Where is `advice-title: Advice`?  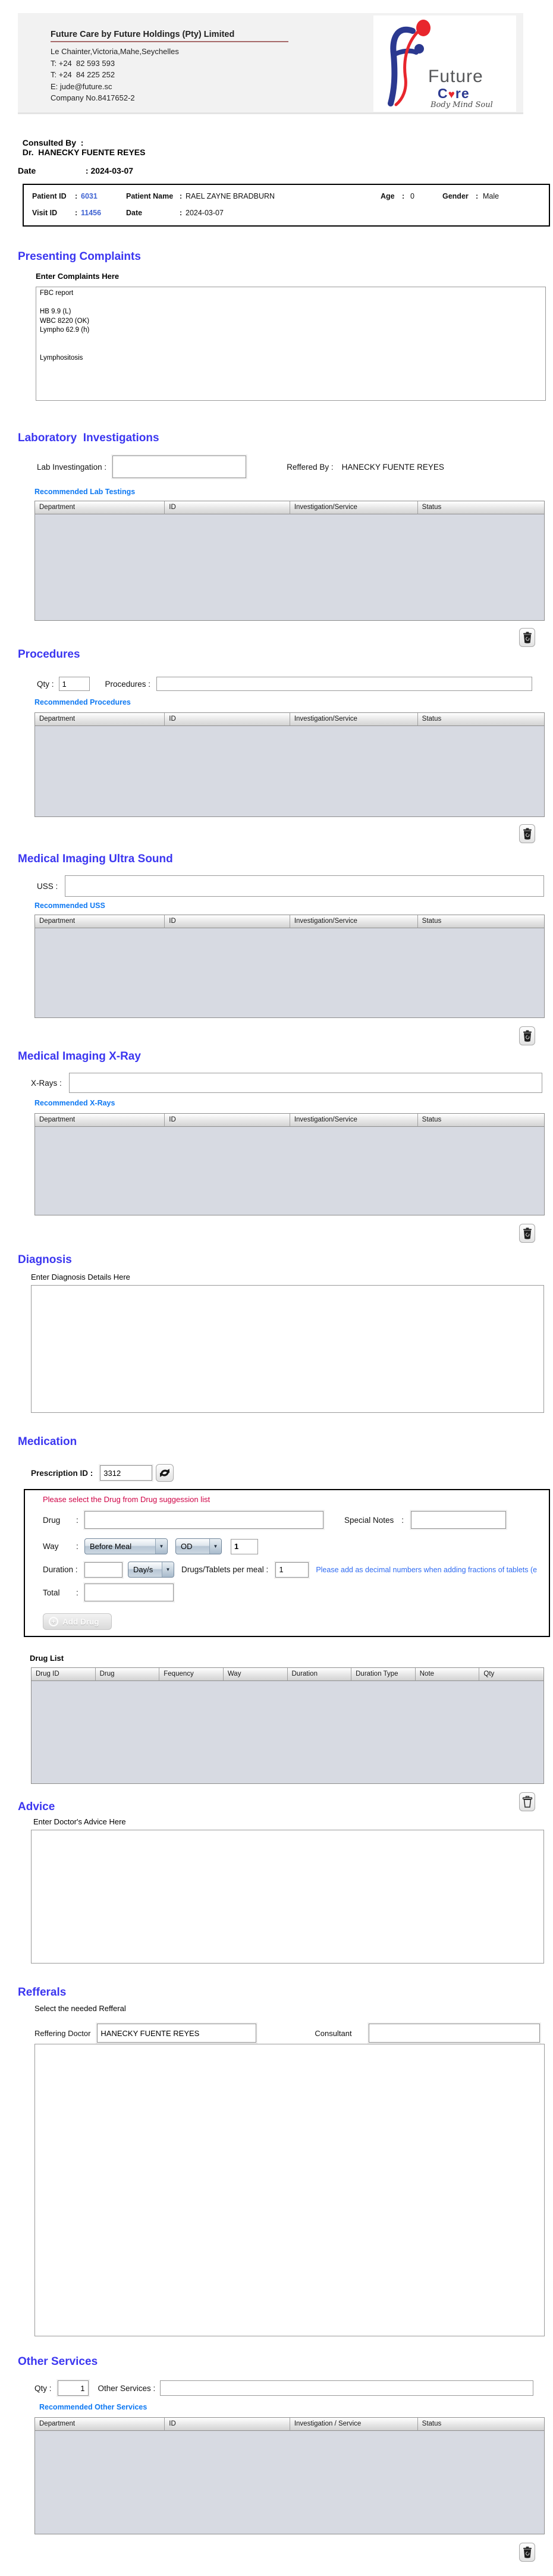 advice-title: Advice is located at coordinates (36, 1807).